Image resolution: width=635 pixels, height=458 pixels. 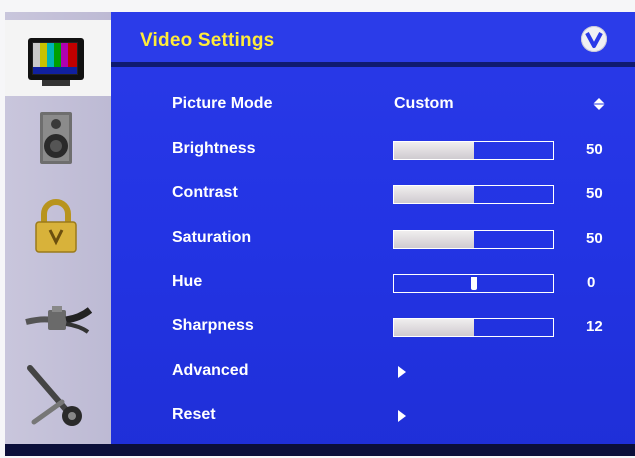 I want to click on wrench-tools-icon, so click(x=54, y=395).